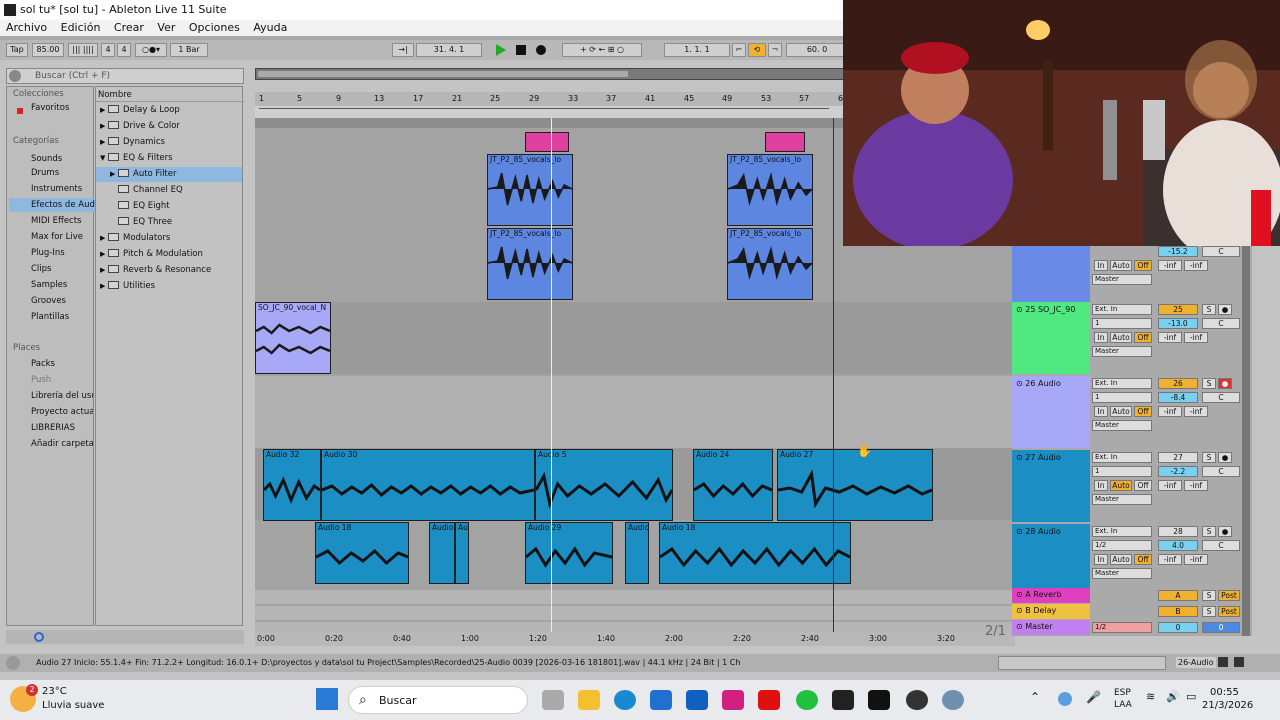  What do you see at coordinates (855, 485) in the screenshot?
I see `audio-clip: Audio 27` at bounding box center [855, 485].